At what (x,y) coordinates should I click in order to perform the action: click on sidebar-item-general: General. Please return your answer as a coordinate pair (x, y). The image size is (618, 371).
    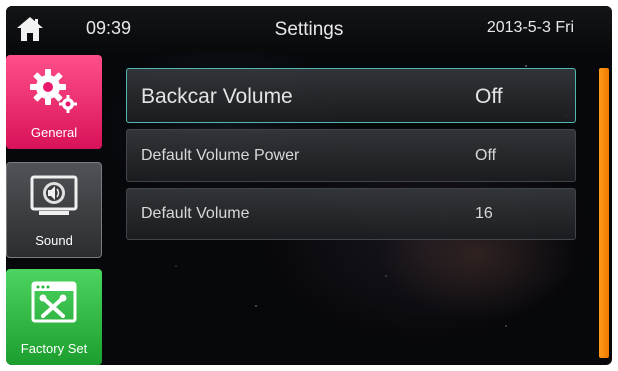
    Looking at the image, I should click on (54, 102).